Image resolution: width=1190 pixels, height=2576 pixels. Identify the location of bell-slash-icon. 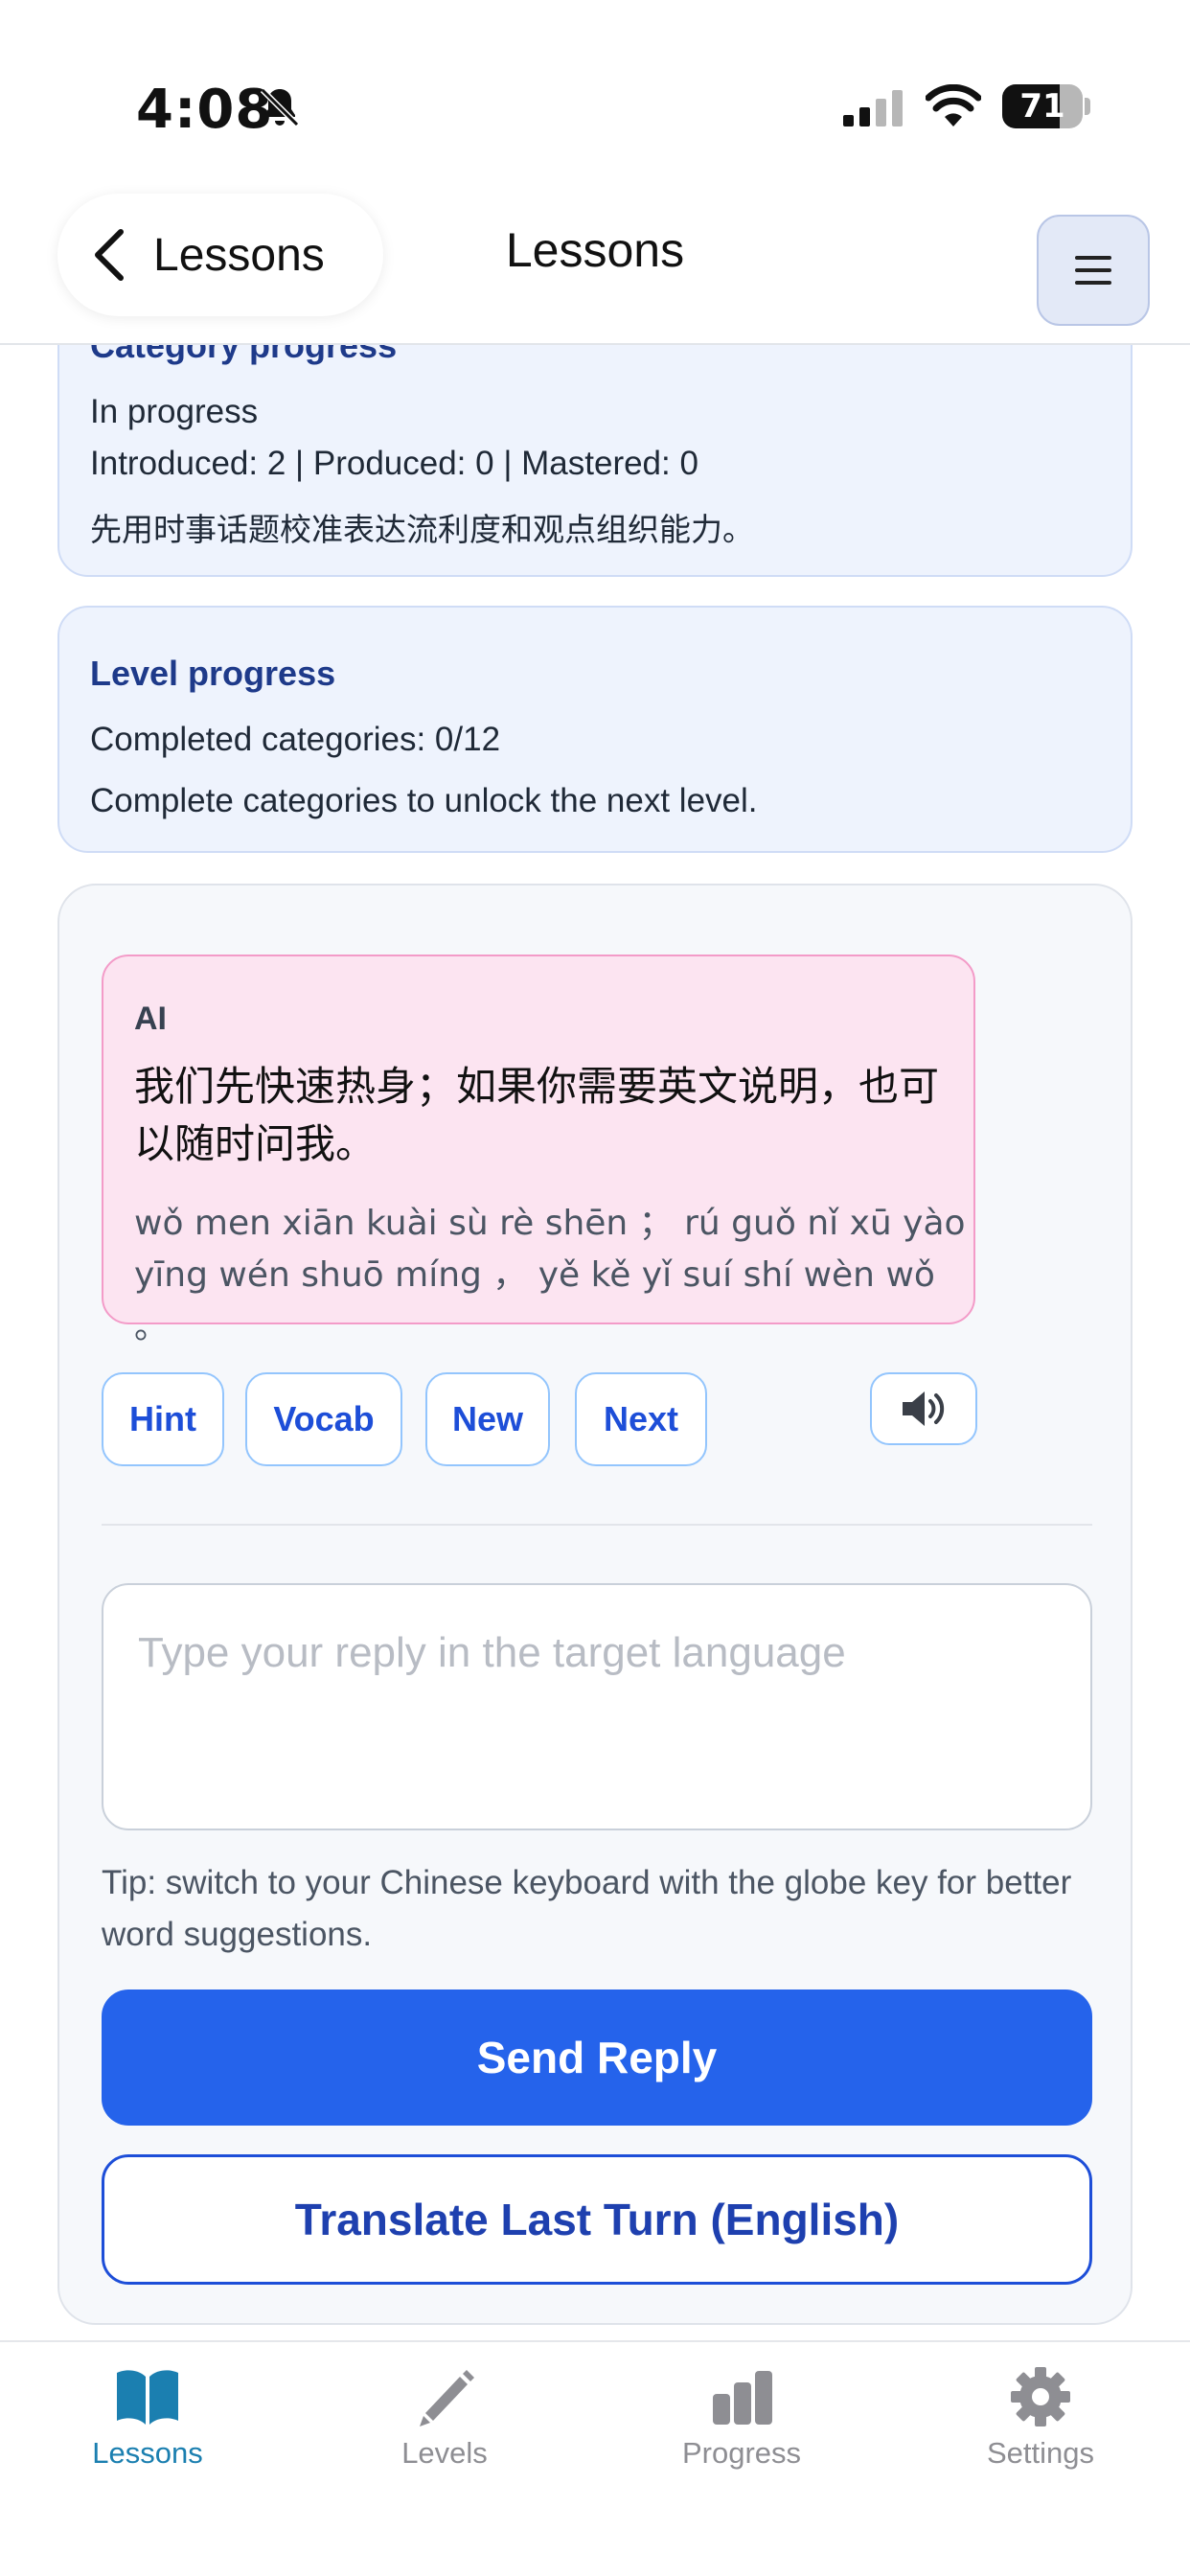
(280, 107).